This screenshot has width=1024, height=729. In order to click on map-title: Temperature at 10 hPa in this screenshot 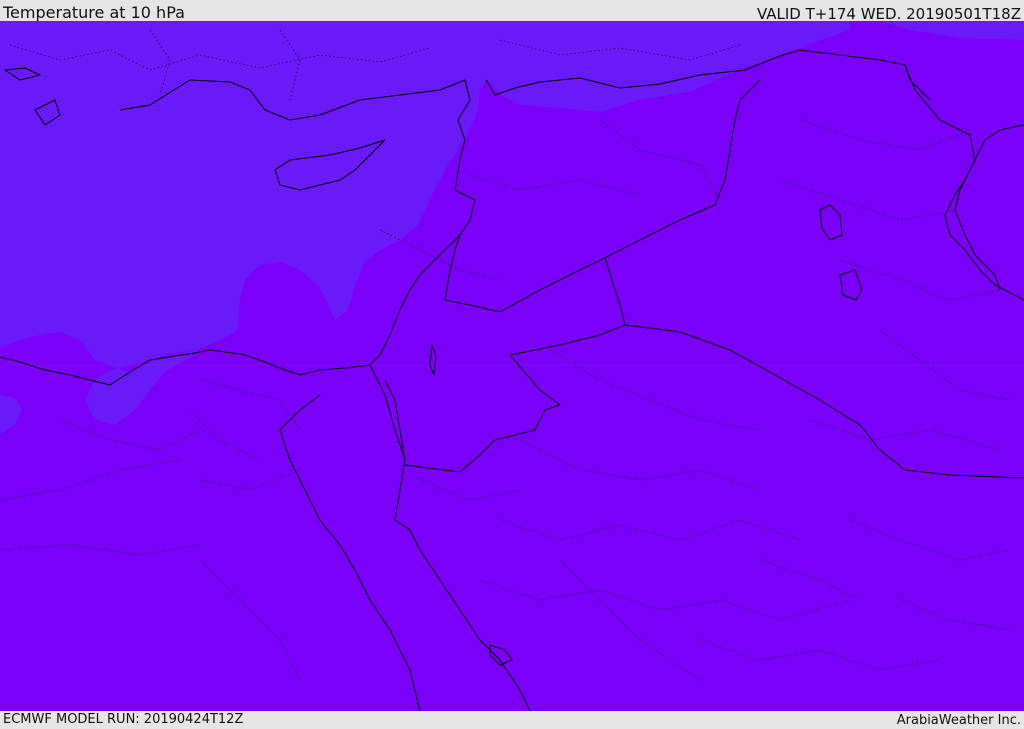, I will do `click(94, 12)`.